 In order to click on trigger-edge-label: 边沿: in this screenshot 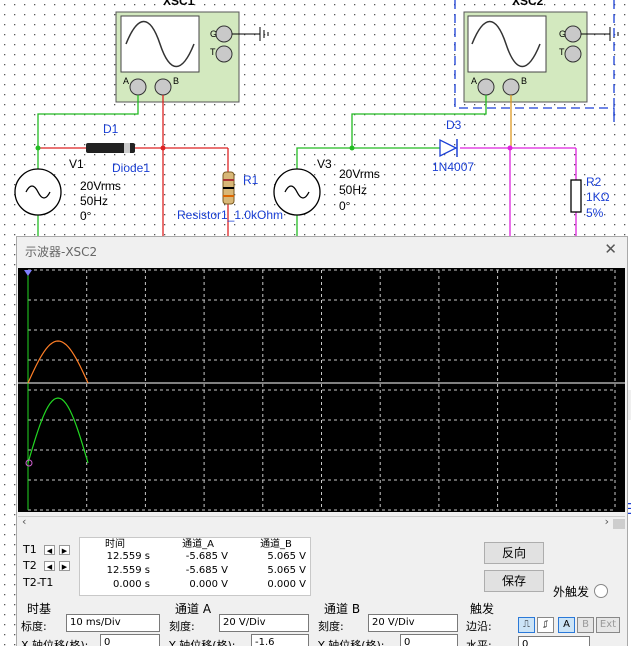, I will do `click(479, 626)`.